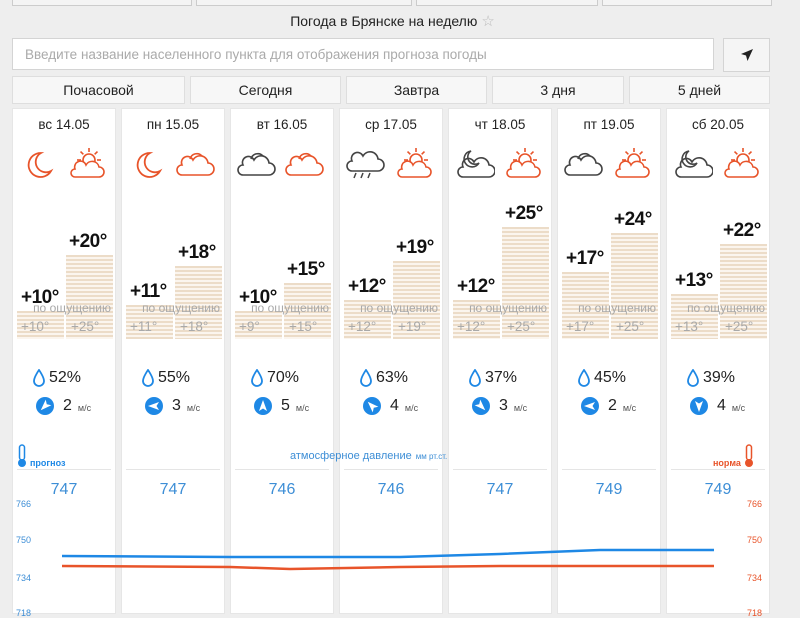 This screenshot has width=800, height=618. What do you see at coordinates (471, 326) in the screenshot?
I see `feels-like-night: +12°` at bounding box center [471, 326].